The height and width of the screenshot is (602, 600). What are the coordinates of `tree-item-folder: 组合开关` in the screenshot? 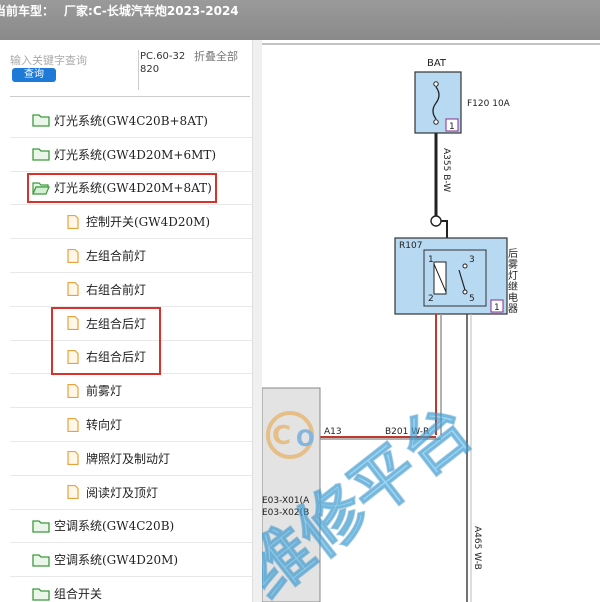 It's located at (131, 589).